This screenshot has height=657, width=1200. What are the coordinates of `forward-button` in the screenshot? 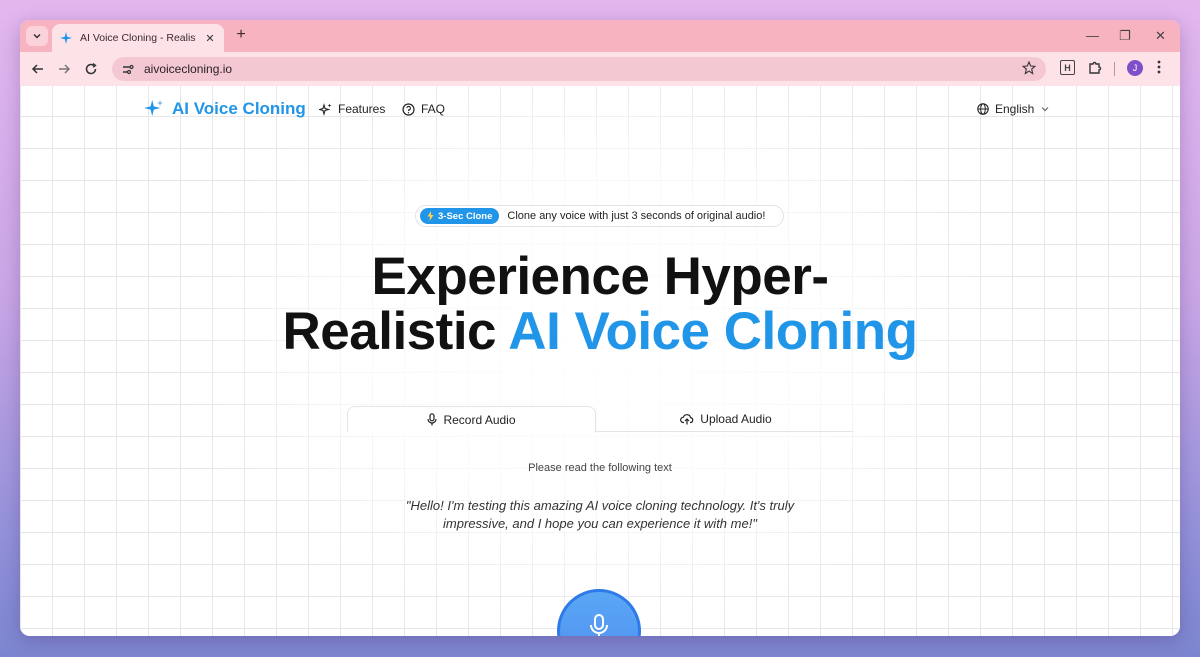 It's located at (64, 69).